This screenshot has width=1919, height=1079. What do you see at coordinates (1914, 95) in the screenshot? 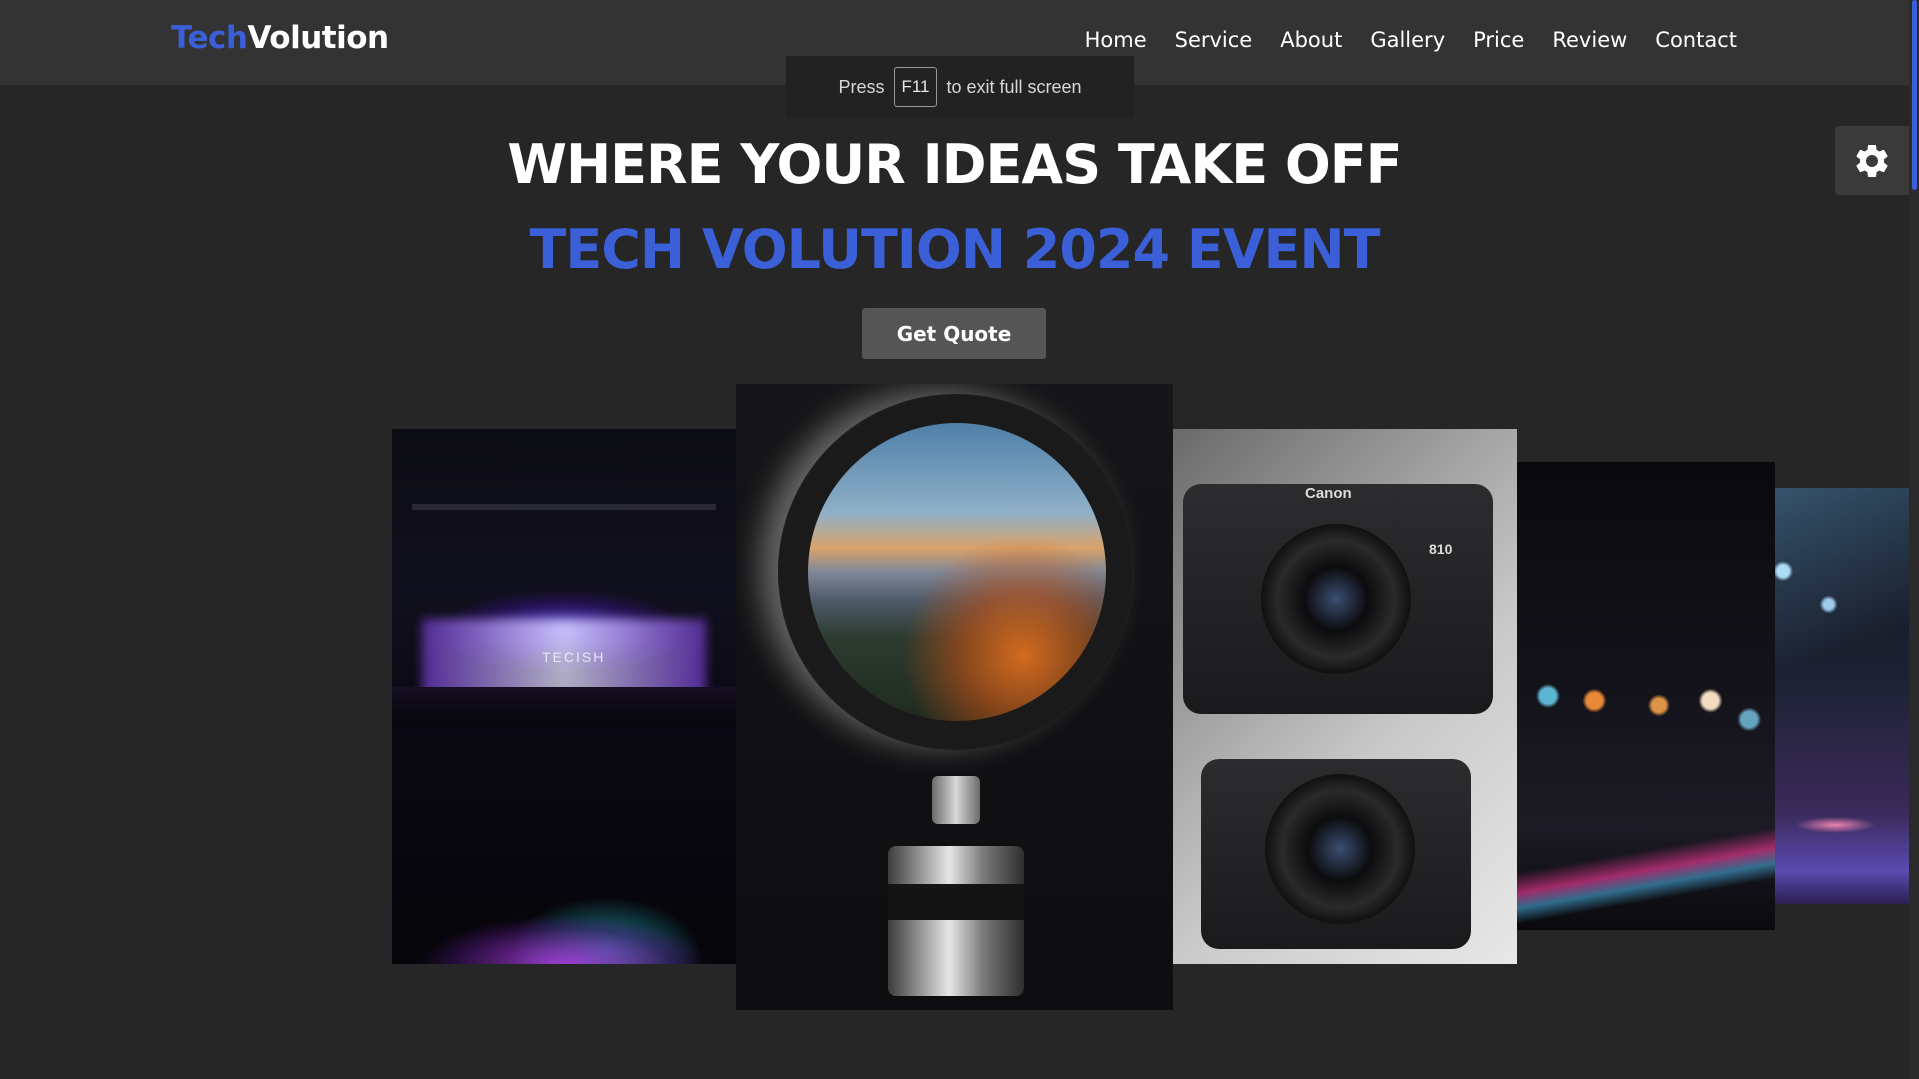
I see `scrollbar-thumb` at bounding box center [1914, 95].